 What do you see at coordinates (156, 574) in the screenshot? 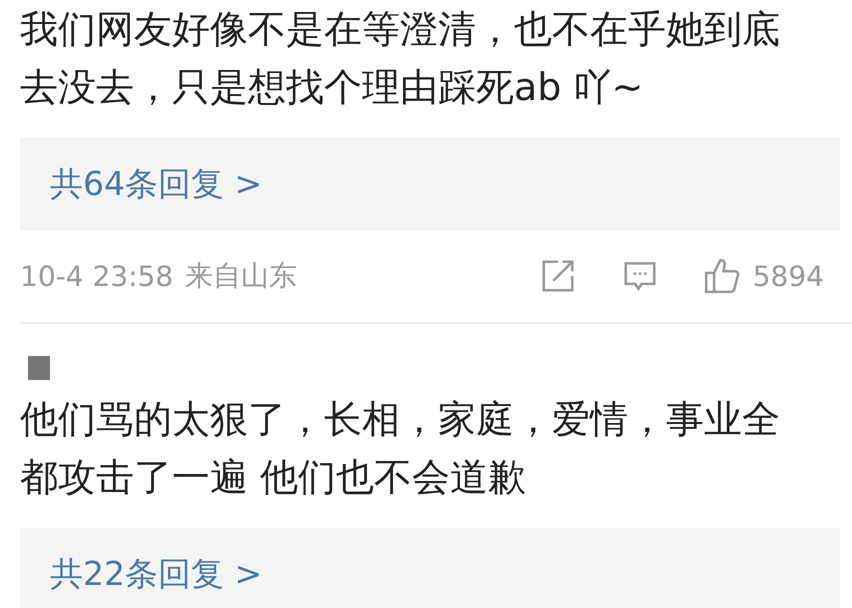
I see `replies-link: 共22条回复 >` at bounding box center [156, 574].